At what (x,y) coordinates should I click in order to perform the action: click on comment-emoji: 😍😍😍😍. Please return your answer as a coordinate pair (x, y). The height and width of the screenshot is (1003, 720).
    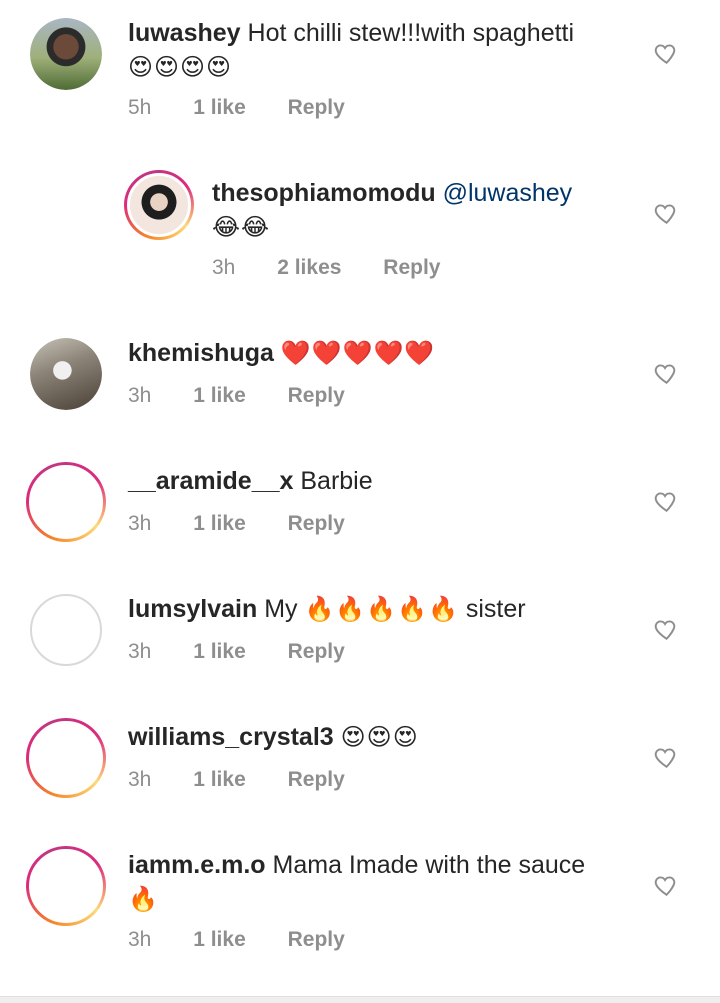
    Looking at the image, I should click on (180, 67).